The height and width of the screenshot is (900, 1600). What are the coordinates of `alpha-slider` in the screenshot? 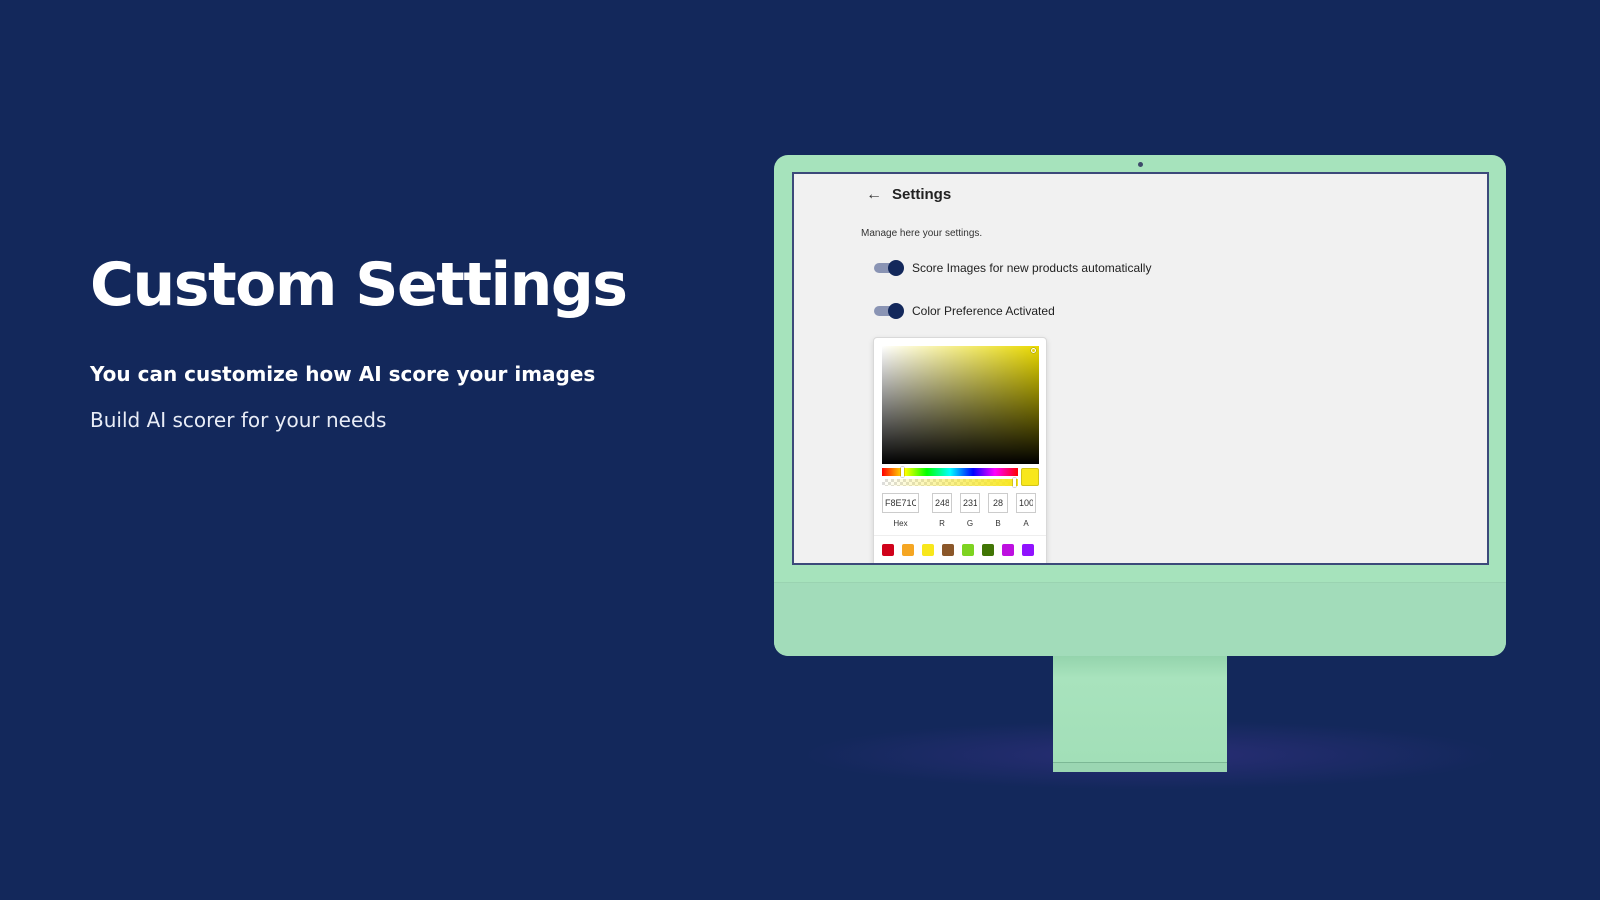 It's located at (950, 482).